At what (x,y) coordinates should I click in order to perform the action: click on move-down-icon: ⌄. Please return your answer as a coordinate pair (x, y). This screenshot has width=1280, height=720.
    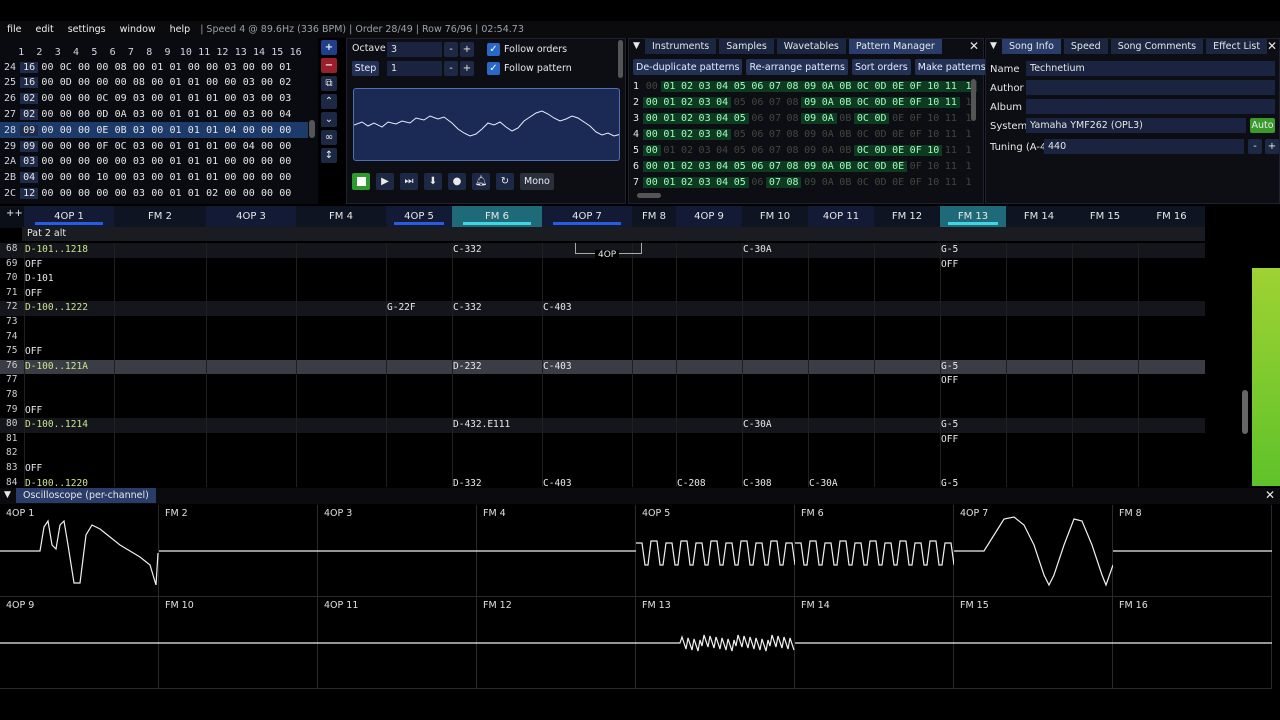
    Looking at the image, I should click on (329, 119).